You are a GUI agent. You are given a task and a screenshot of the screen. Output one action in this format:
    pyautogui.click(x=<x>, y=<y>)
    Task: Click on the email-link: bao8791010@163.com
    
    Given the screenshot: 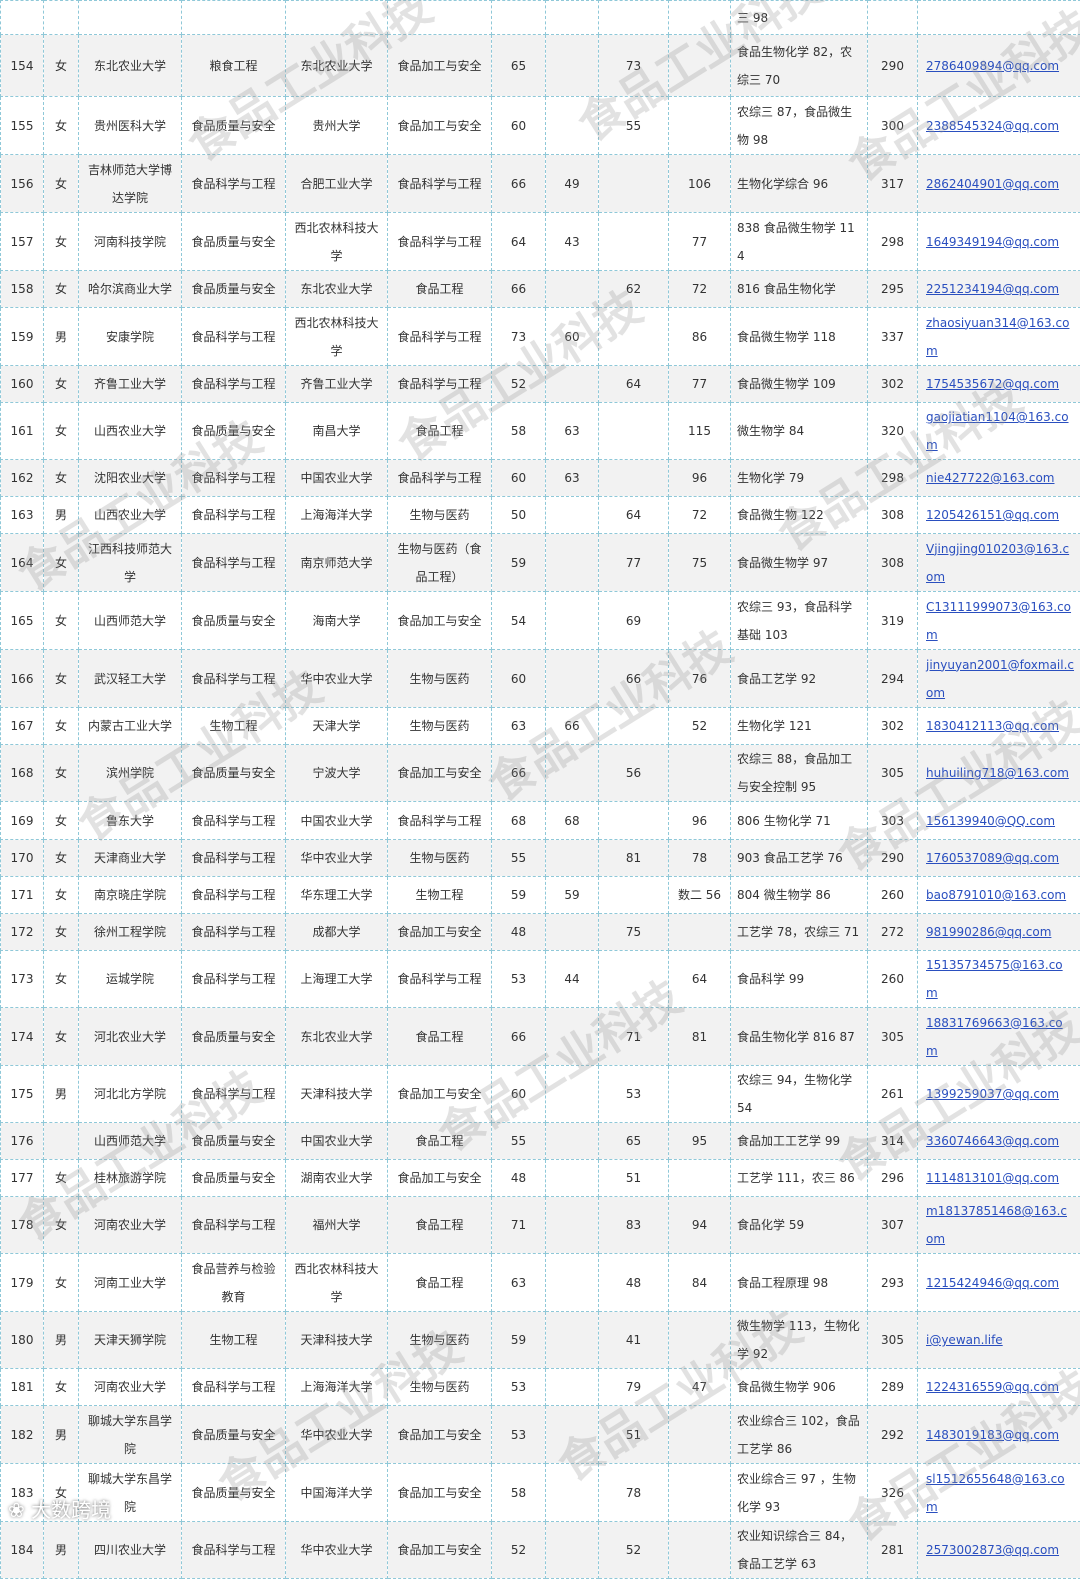 What is the action you would take?
    pyautogui.click(x=996, y=895)
    